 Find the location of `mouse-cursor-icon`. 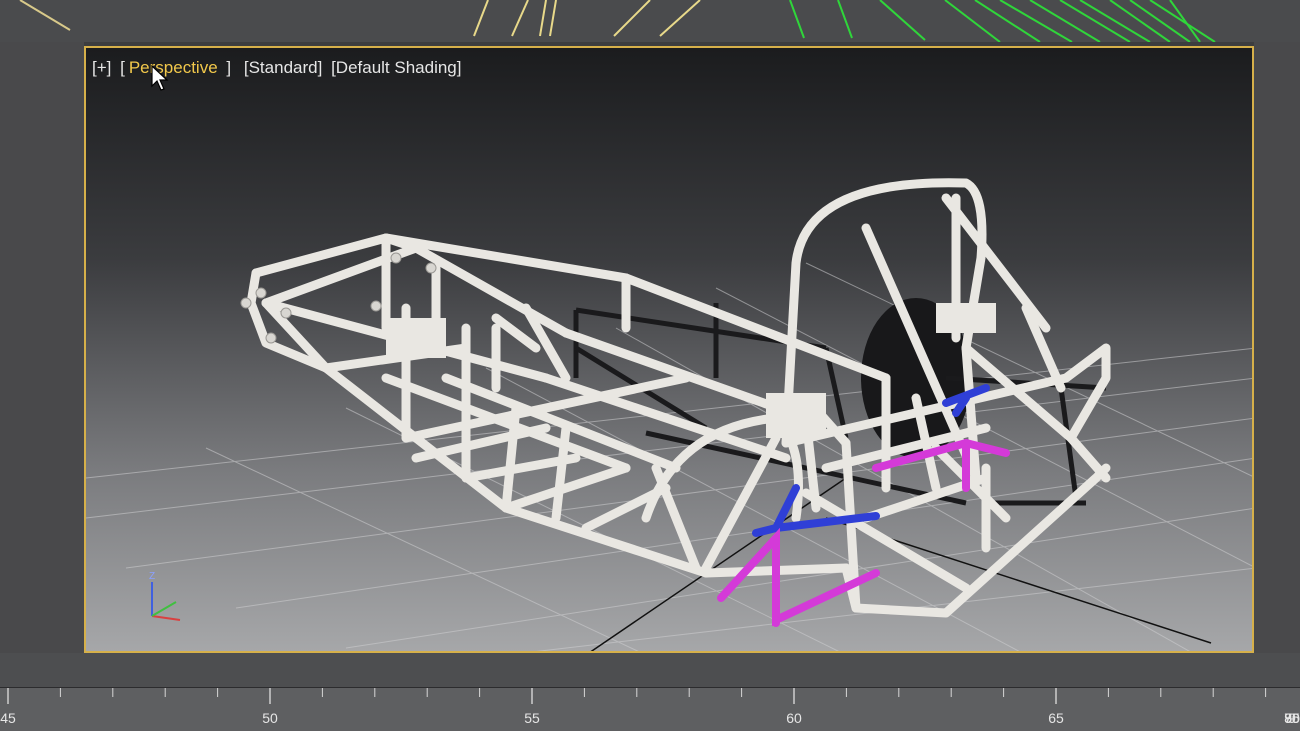

mouse-cursor-icon is located at coordinates (160, 77).